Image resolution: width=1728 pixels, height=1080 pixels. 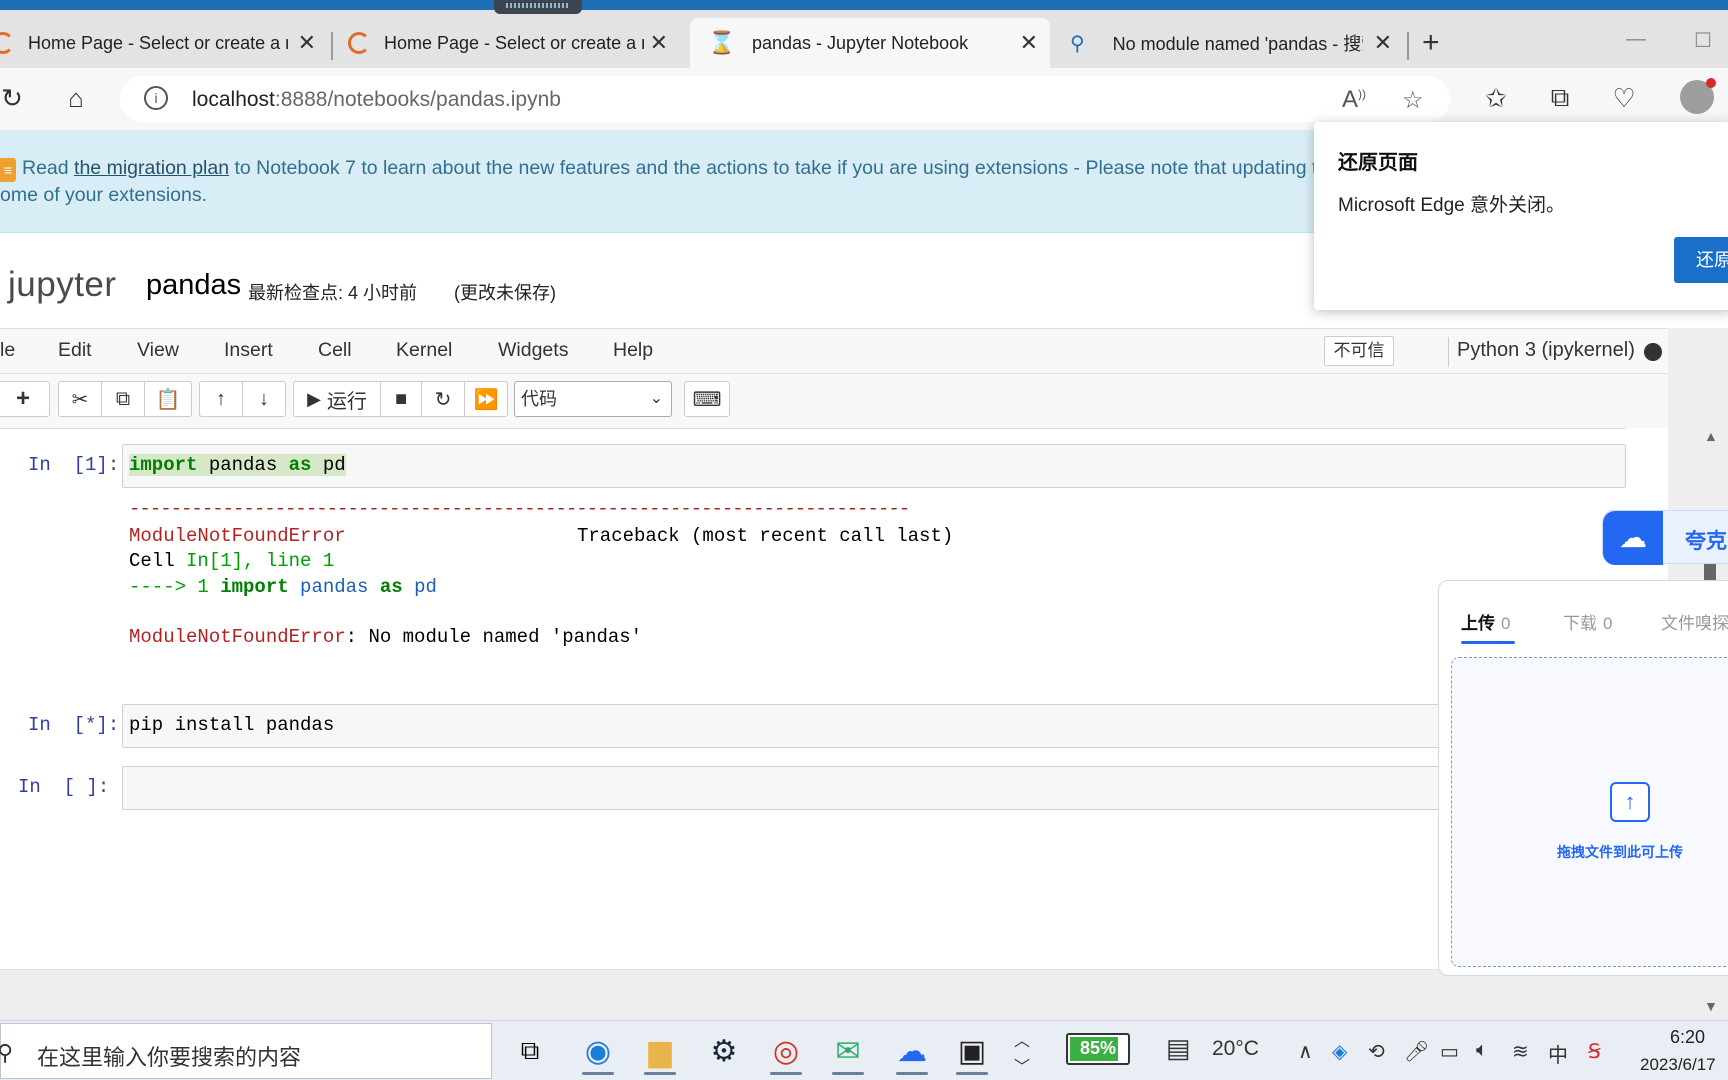 What do you see at coordinates (598, 1051) in the screenshot?
I see `edge-app-icon: ◉` at bounding box center [598, 1051].